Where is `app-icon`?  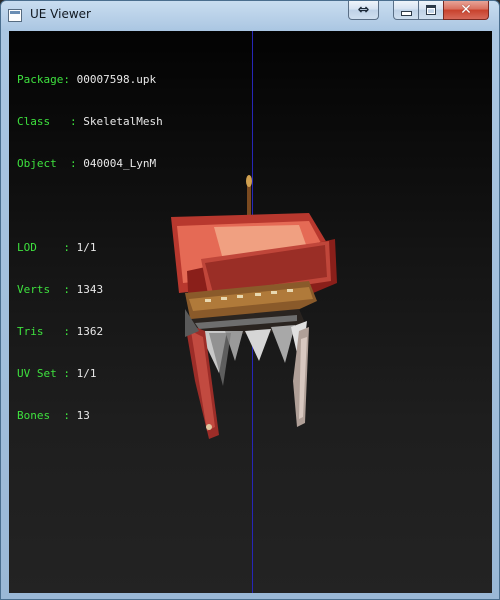 app-icon is located at coordinates (15, 15).